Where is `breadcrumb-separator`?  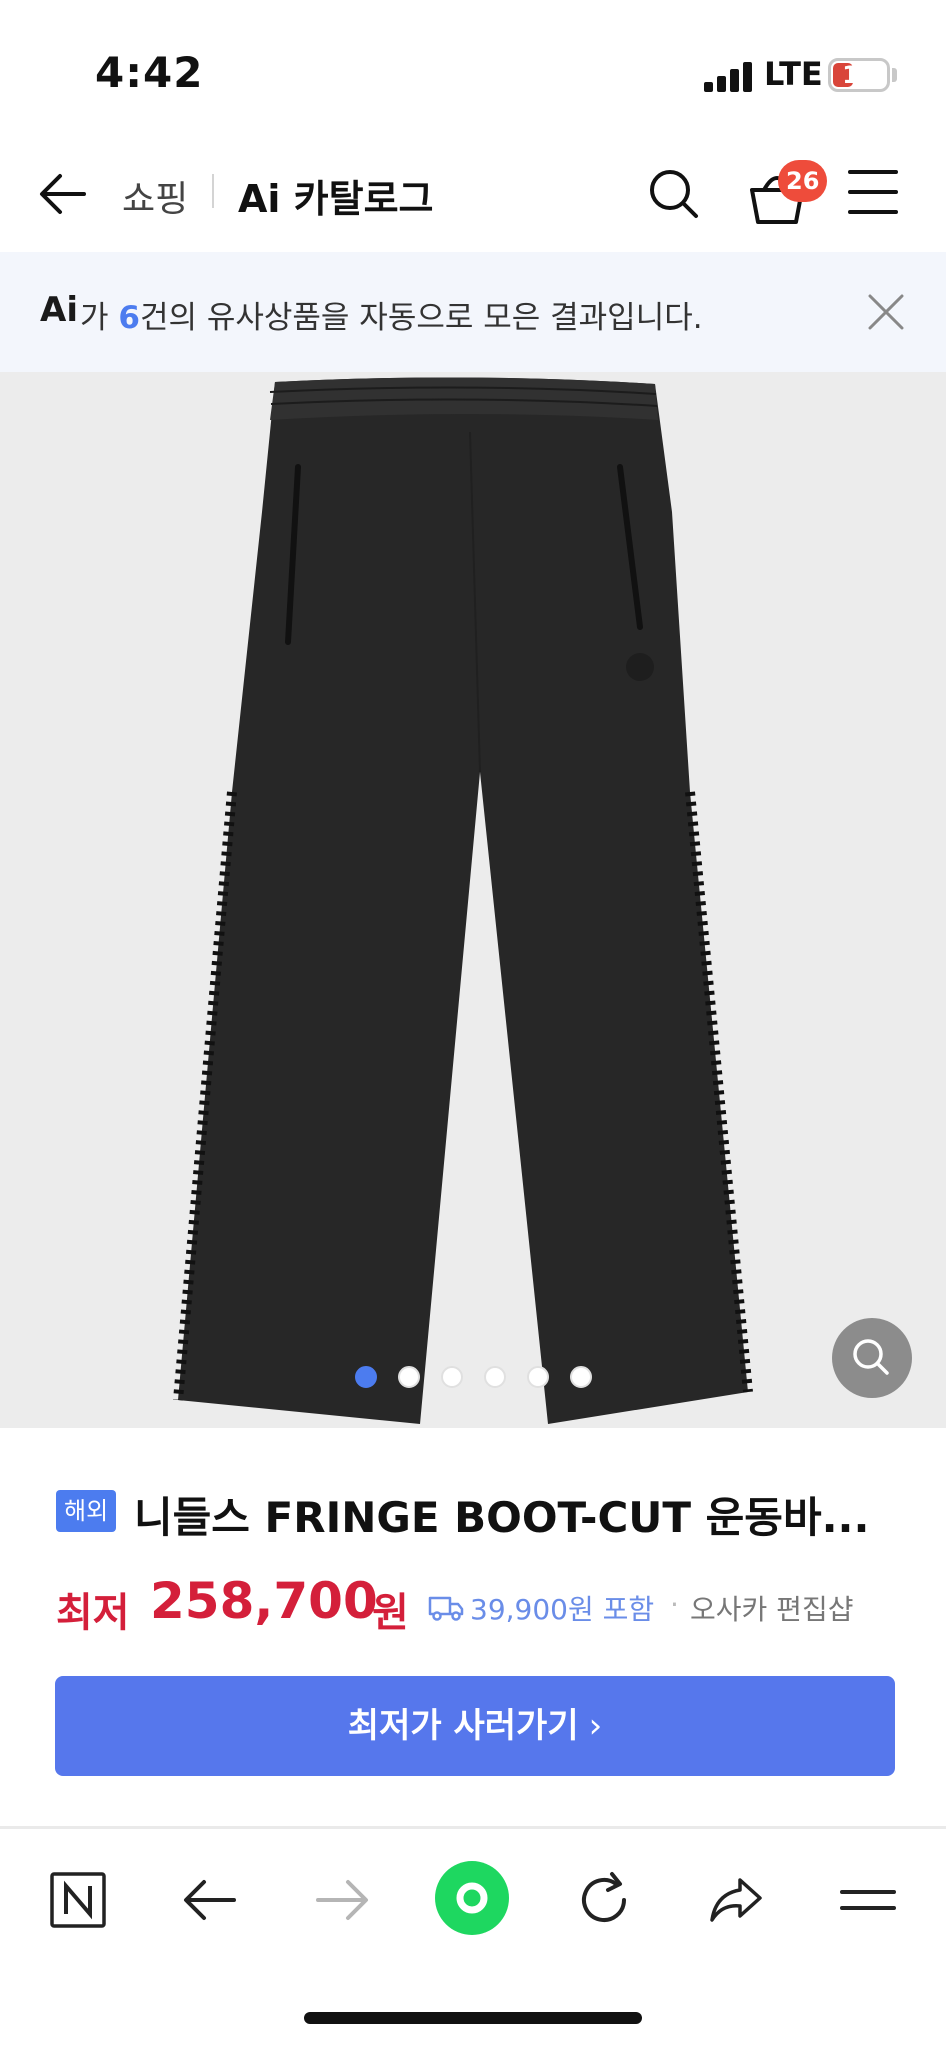 breadcrumb-separator is located at coordinates (213, 191).